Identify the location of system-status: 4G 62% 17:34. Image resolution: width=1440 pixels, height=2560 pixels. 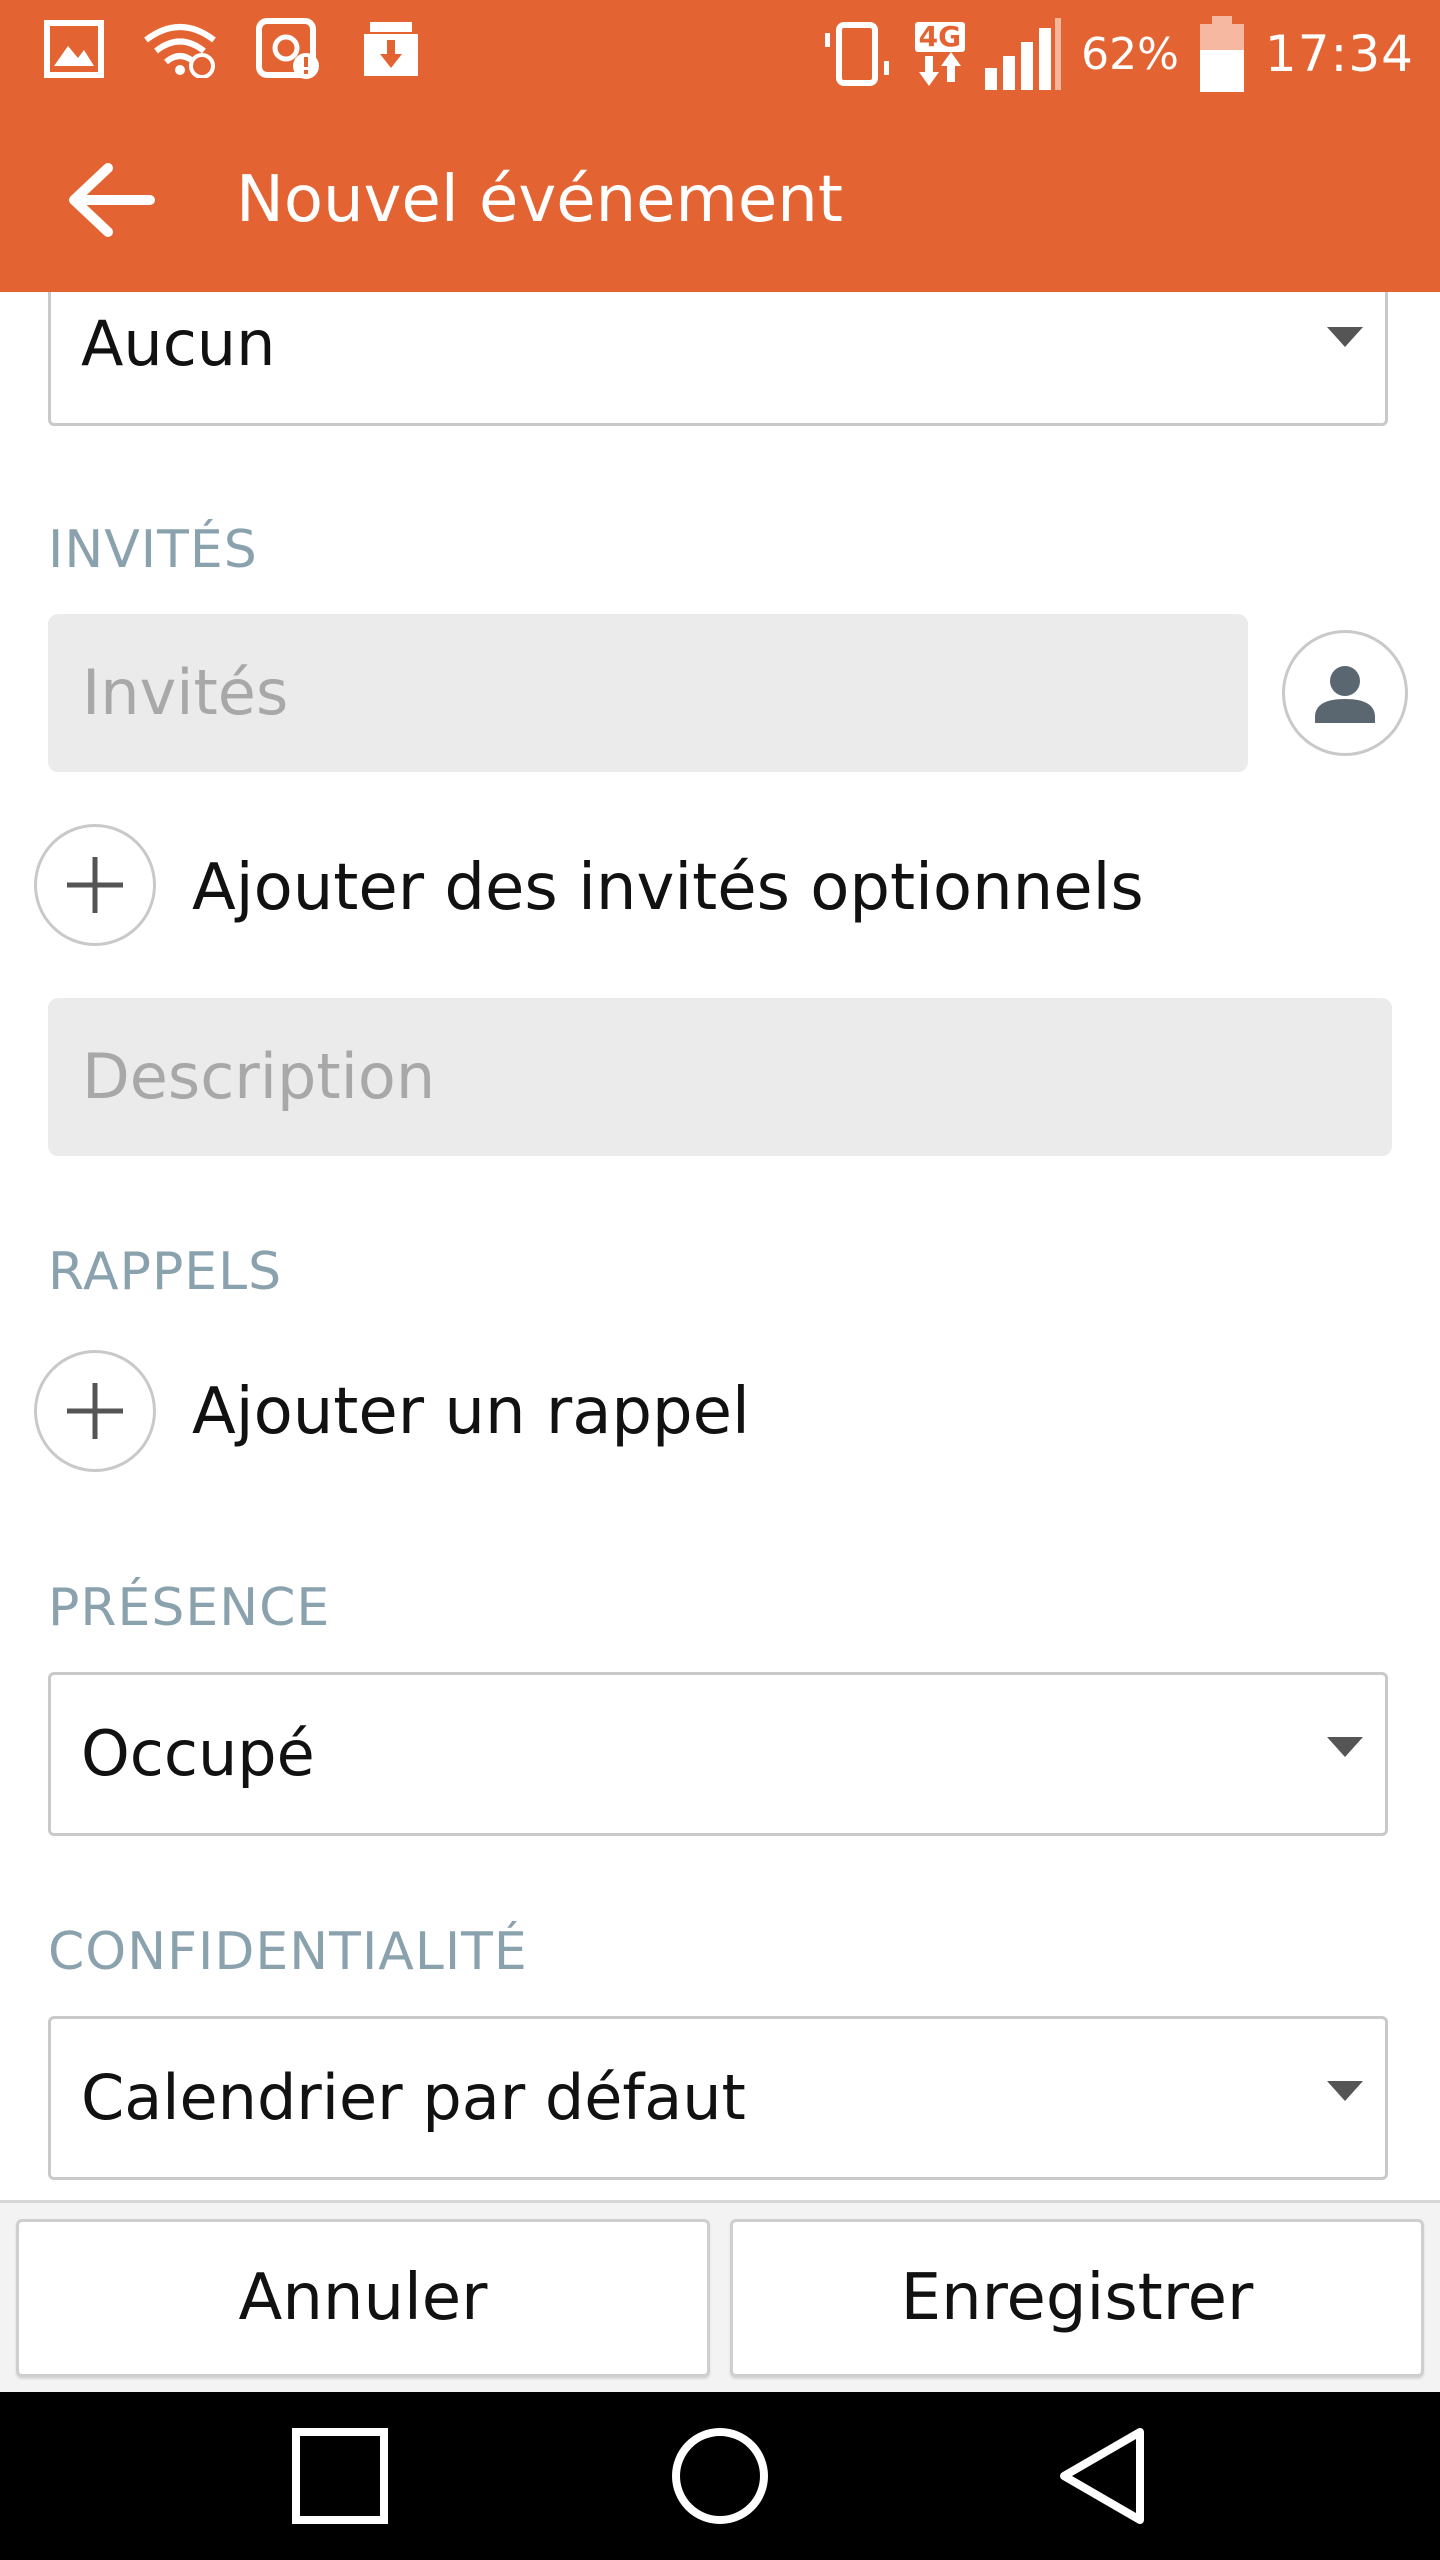
(1115, 54).